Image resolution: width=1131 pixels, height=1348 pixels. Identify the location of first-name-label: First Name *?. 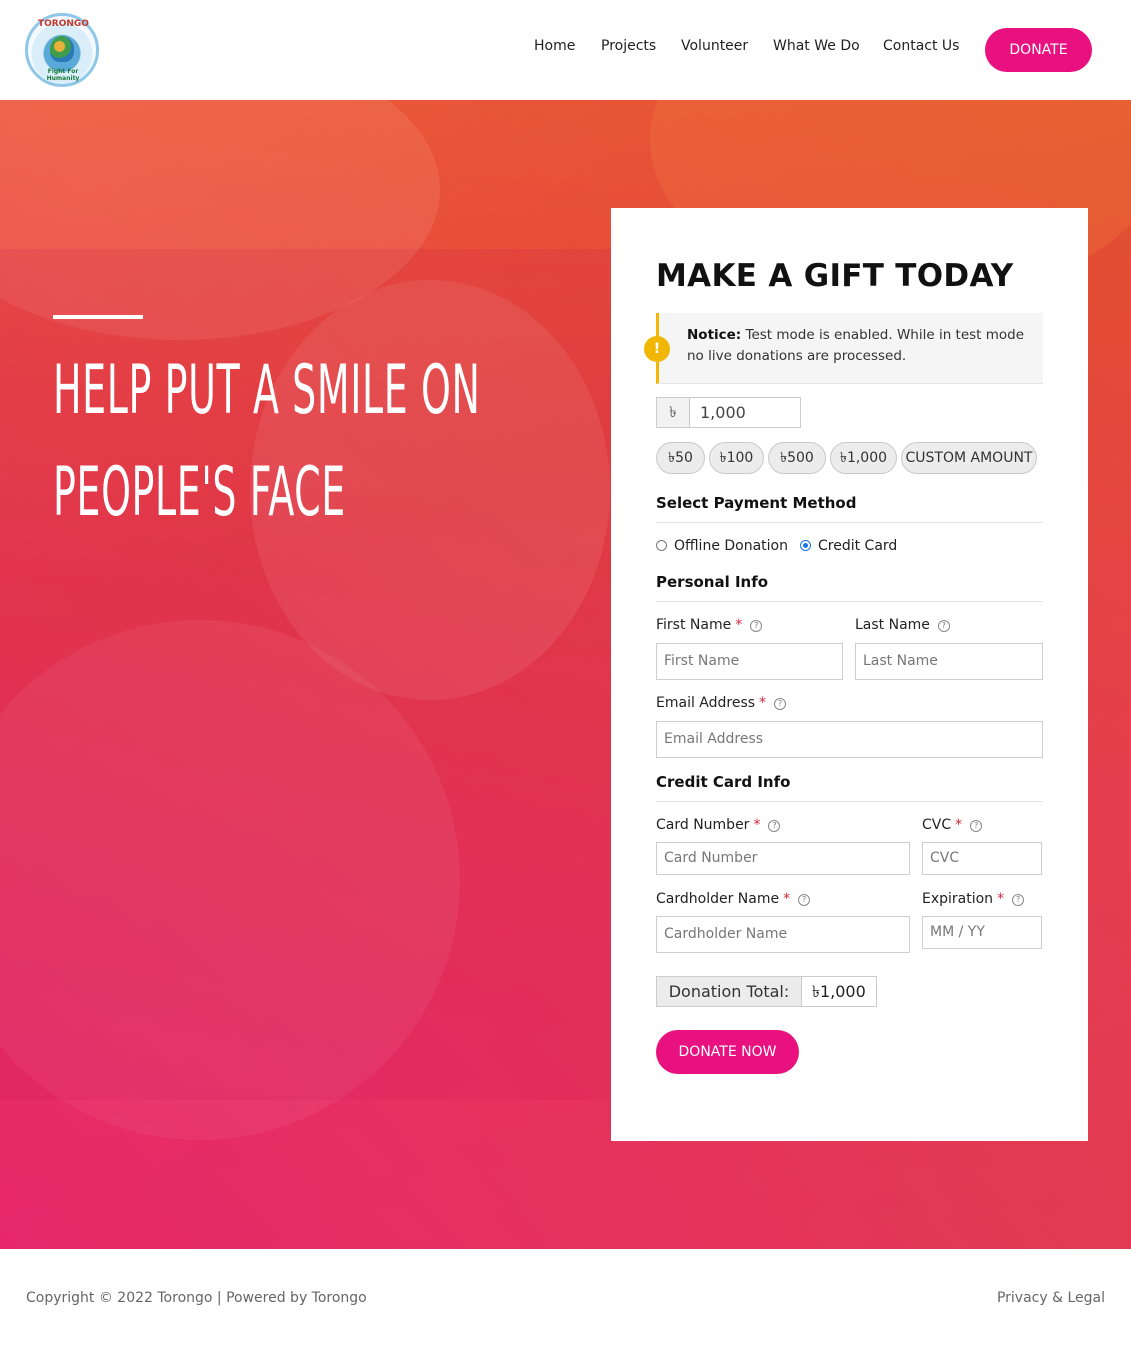
(709, 625).